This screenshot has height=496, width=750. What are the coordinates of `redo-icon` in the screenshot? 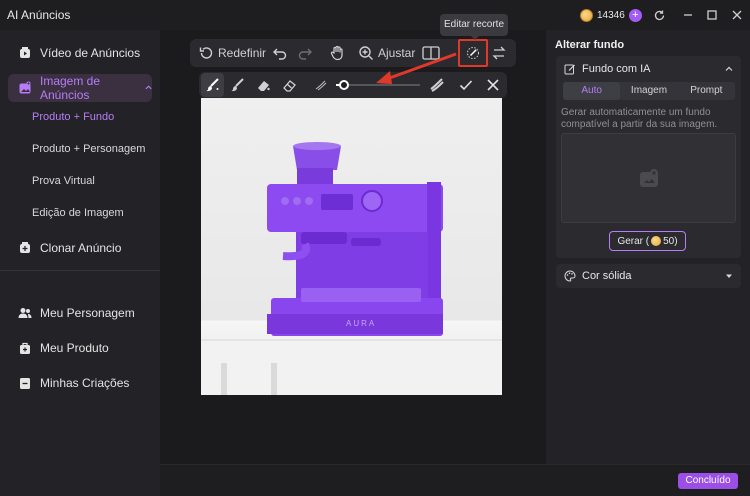 It's located at (305, 55).